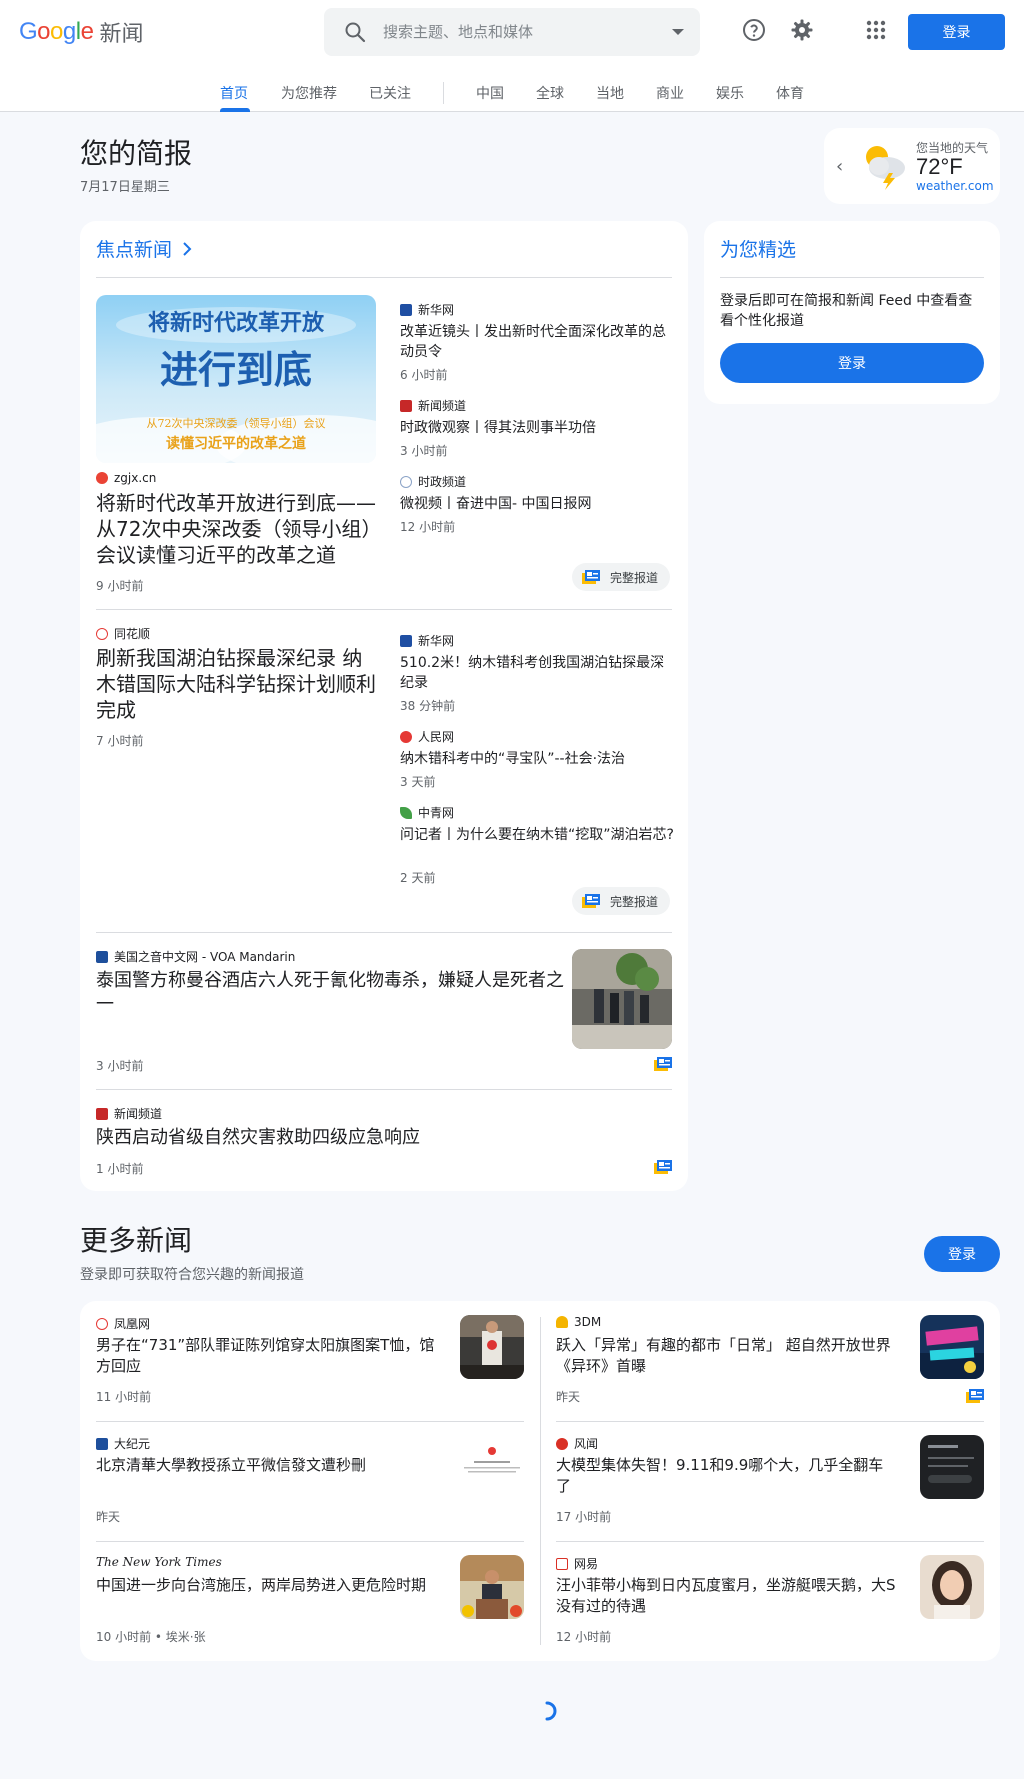 This screenshot has height=1779, width=1024. I want to click on article-headline: 陕西启动省级自然灾害救助四级应急响应, so click(333, 1138).